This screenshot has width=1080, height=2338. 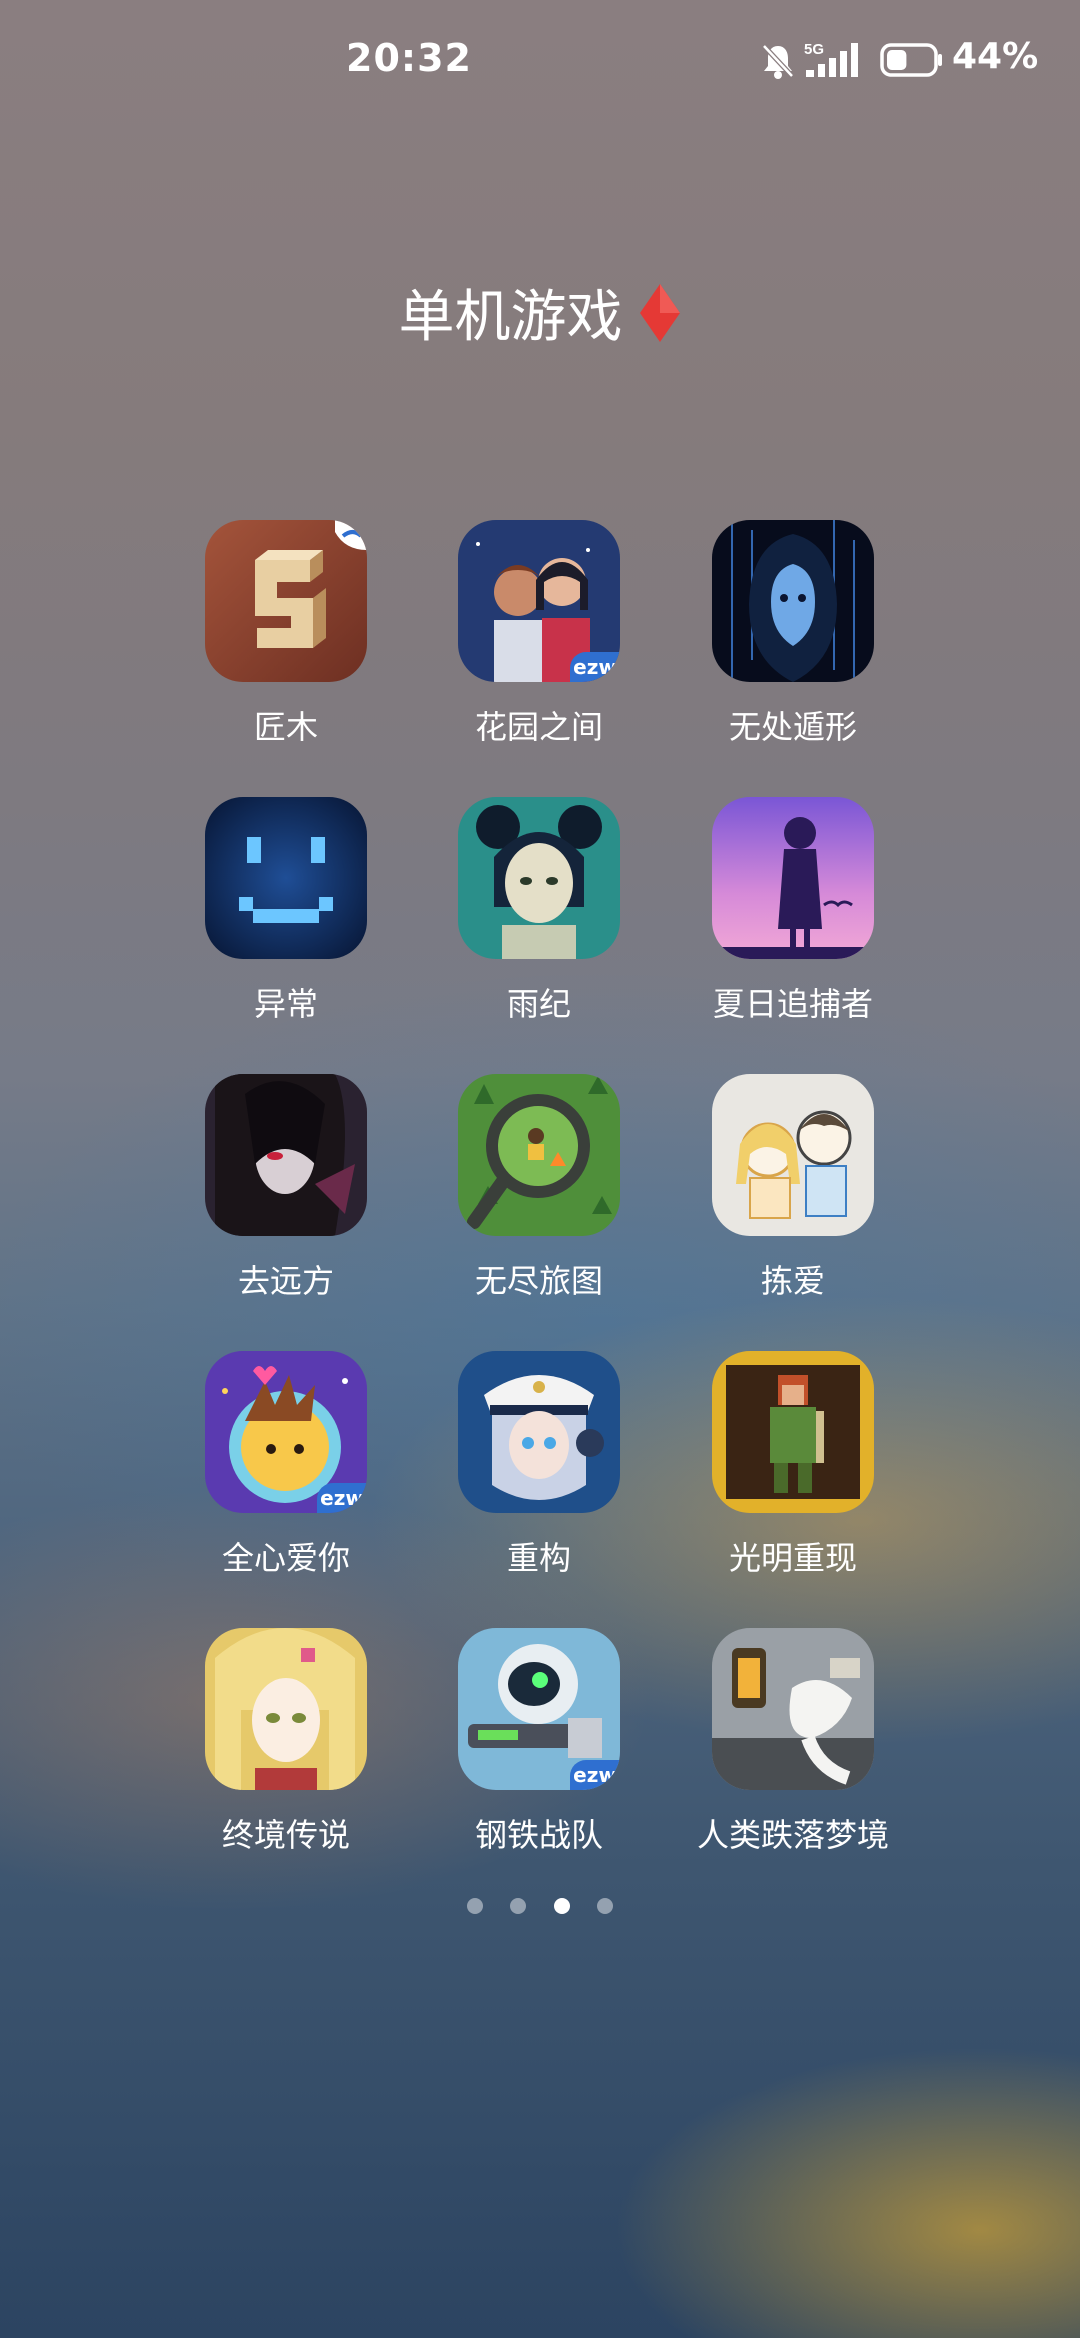 What do you see at coordinates (286, 601) in the screenshot?
I see `wooden-block-puzzle-icon` at bounding box center [286, 601].